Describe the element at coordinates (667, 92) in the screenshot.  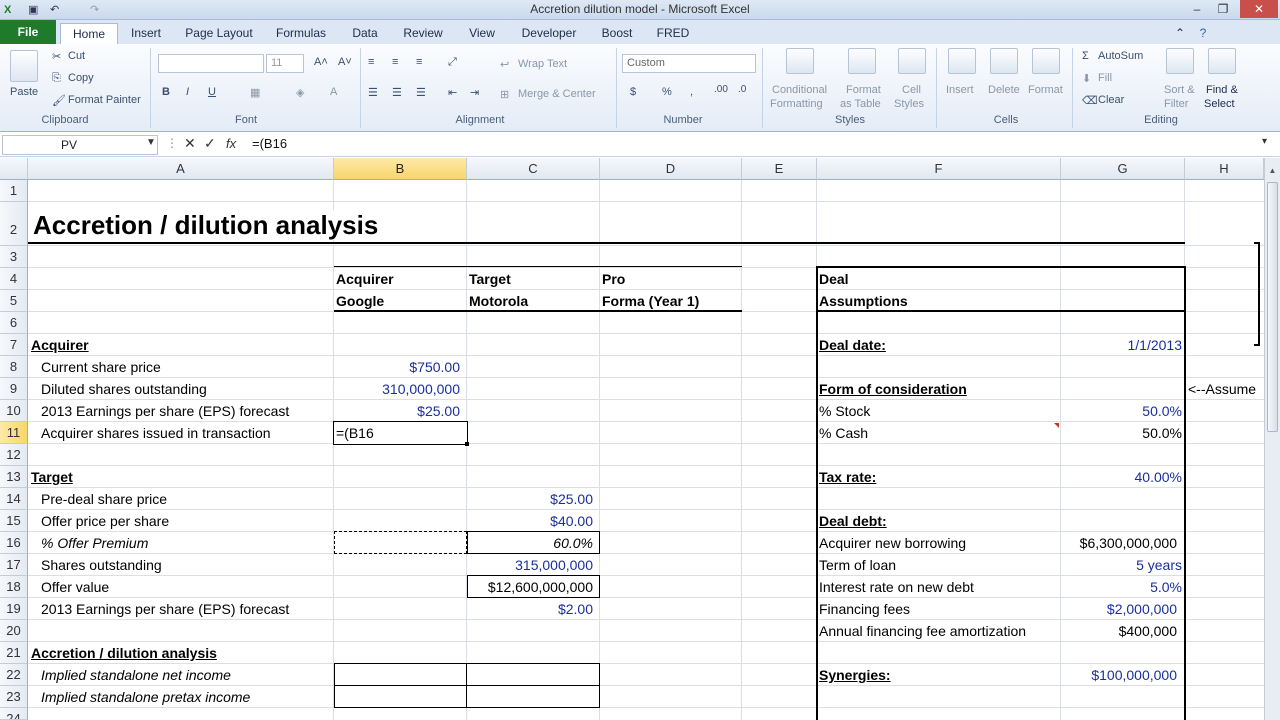
I see `percent-button: %` at that location.